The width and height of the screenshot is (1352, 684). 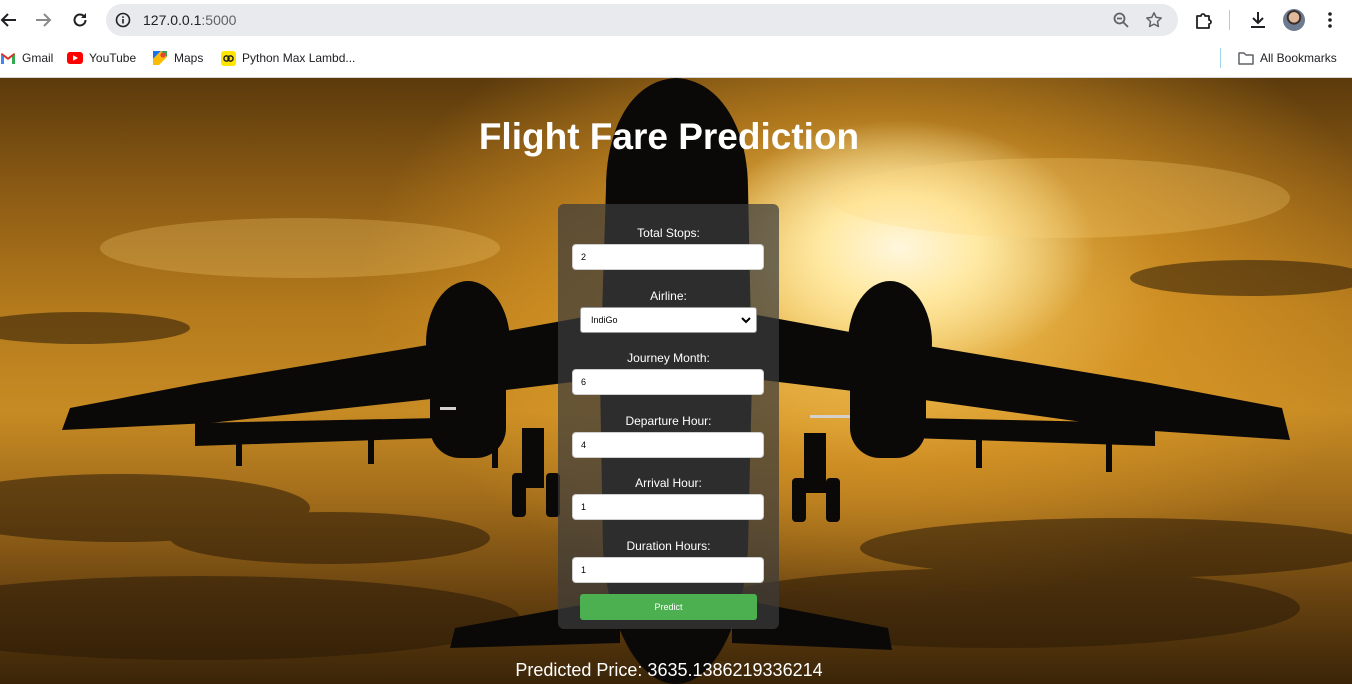 I want to click on journey-month-input: 6, so click(x=668, y=382).